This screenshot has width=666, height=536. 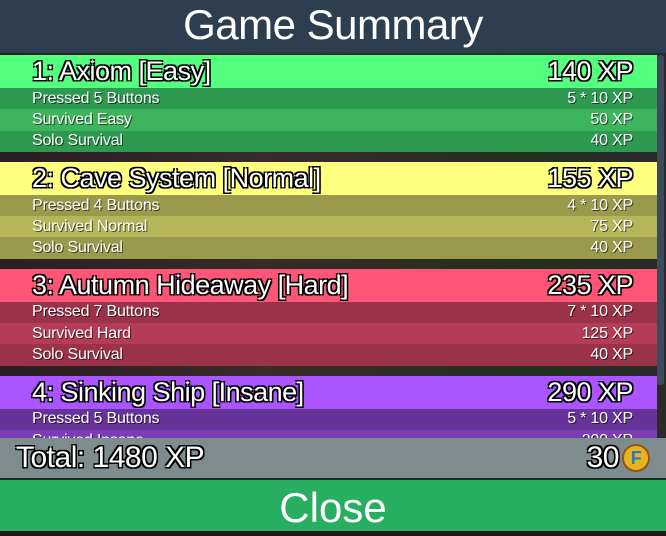 I want to click on map-title: 3: Autumn Hideaway [Hard], so click(x=190, y=284).